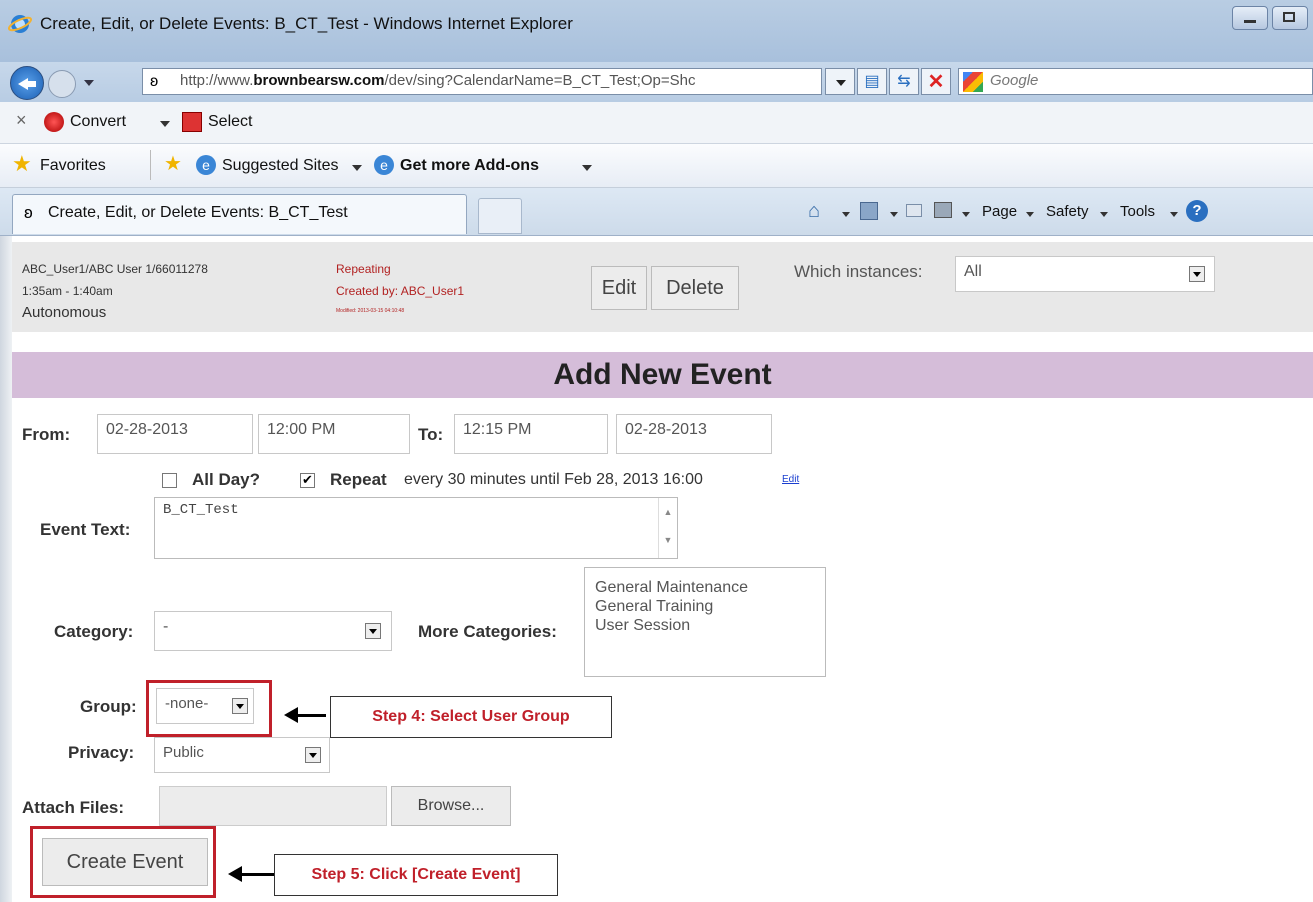 The width and height of the screenshot is (1313, 902). Describe the element at coordinates (358, 479) in the screenshot. I see `repeat-label: Repeat` at that location.